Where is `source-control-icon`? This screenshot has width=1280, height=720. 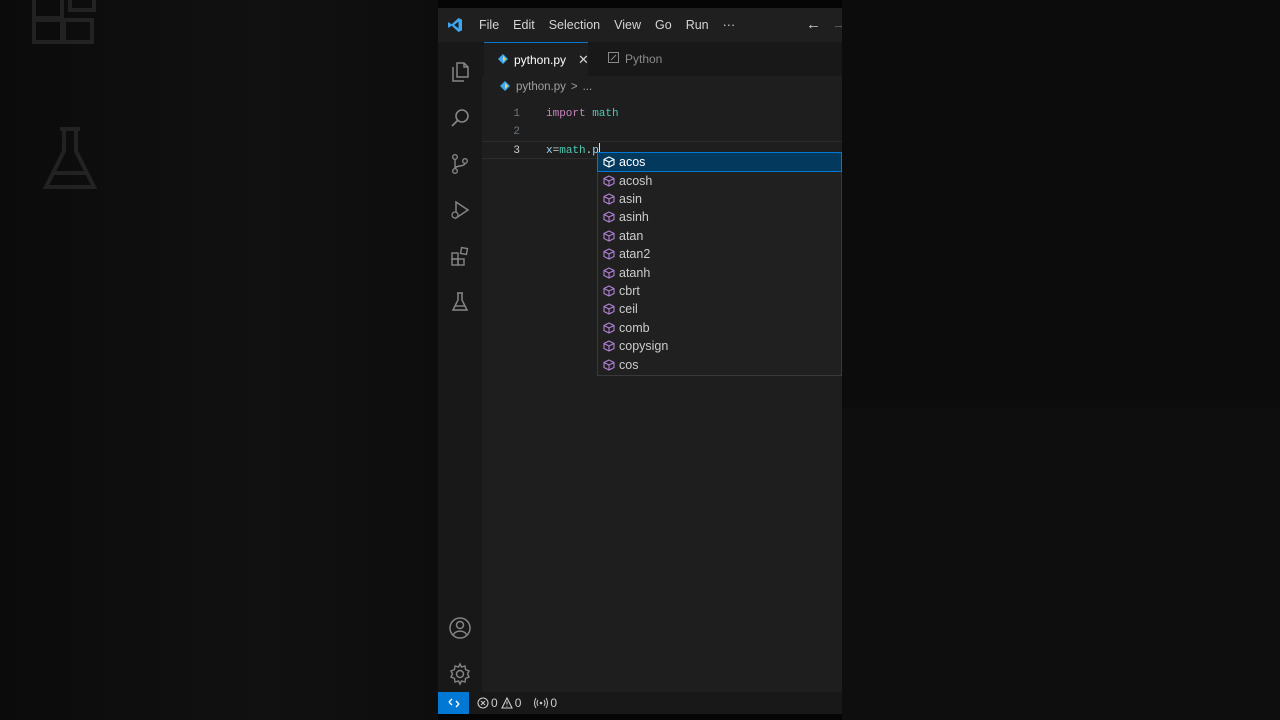
source-control-icon is located at coordinates (460, 164).